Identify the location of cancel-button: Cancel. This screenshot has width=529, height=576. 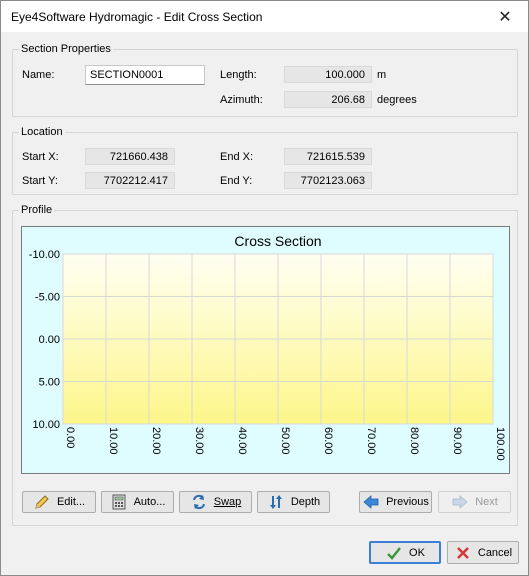
(483, 552).